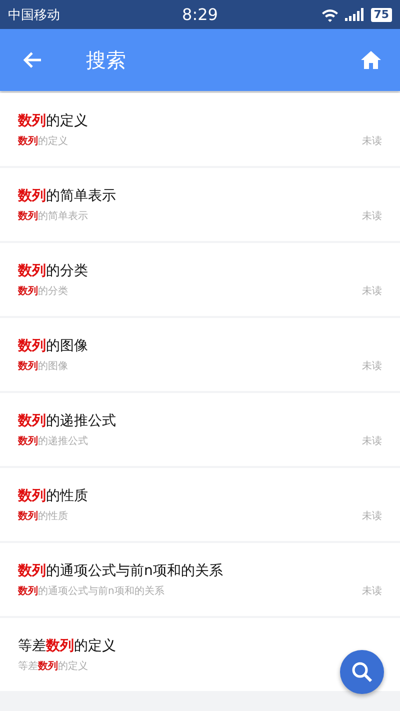 This screenshot has height=711, width=400. I want to click on result-title: 数列的定义, so click(53, 121).